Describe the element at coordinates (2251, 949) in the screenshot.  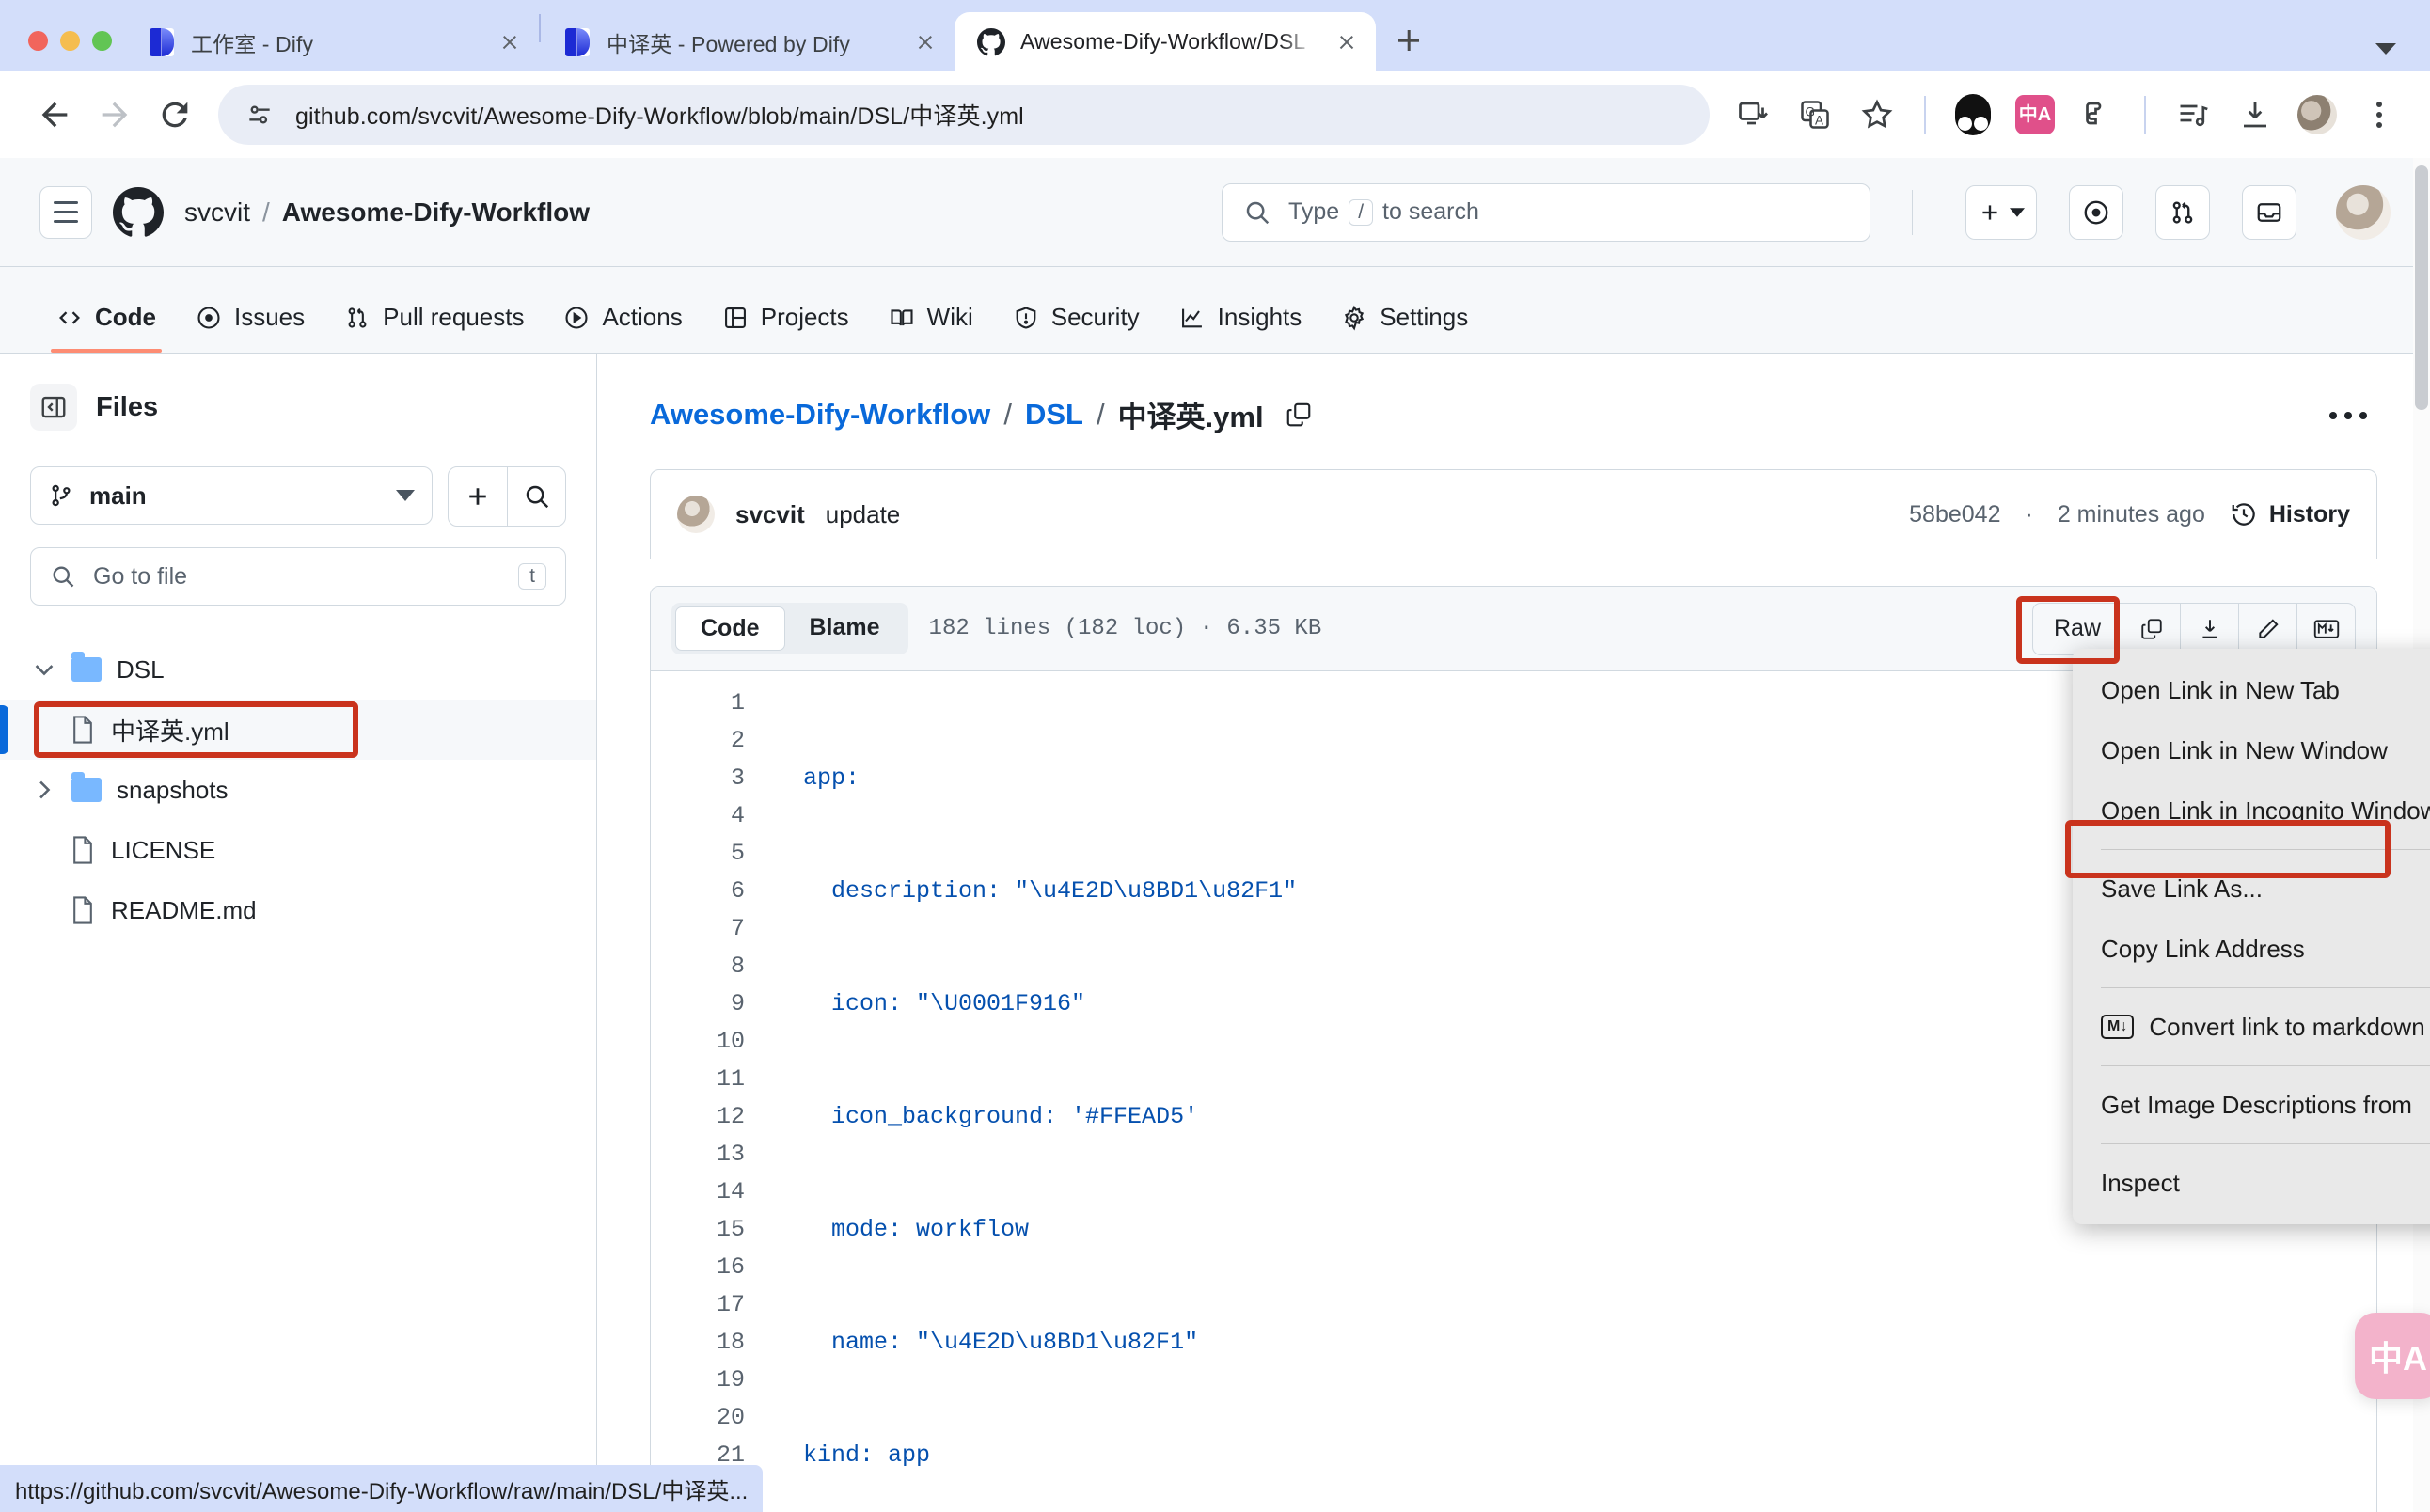
I see `menu-item-copy-link-address: Copy Link Address` at that location.